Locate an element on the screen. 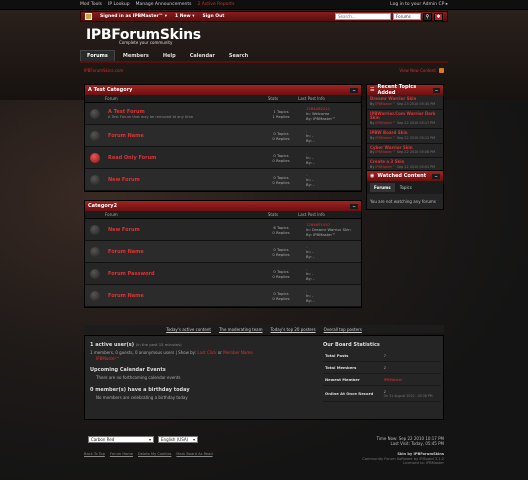  search-button: ⚲ is located at coordinates (427, 16).